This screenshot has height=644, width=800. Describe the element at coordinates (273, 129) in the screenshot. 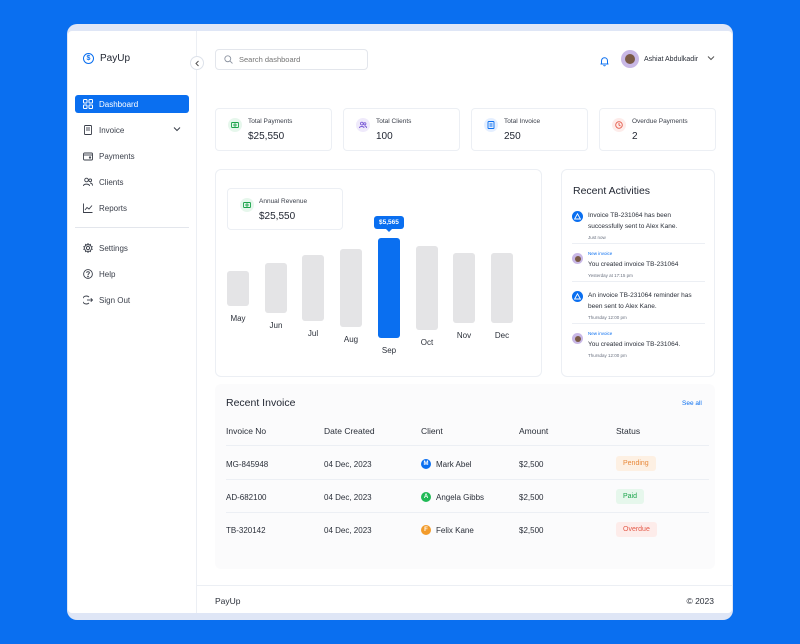

I see `stat-card-total-payments: Total Payments $25,550` at that location.